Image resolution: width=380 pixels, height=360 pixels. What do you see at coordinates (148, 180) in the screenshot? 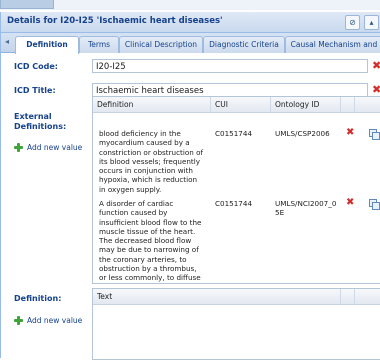
I see `definition-line: hypoxia, which is reduction` at bounding box center [148, 180].